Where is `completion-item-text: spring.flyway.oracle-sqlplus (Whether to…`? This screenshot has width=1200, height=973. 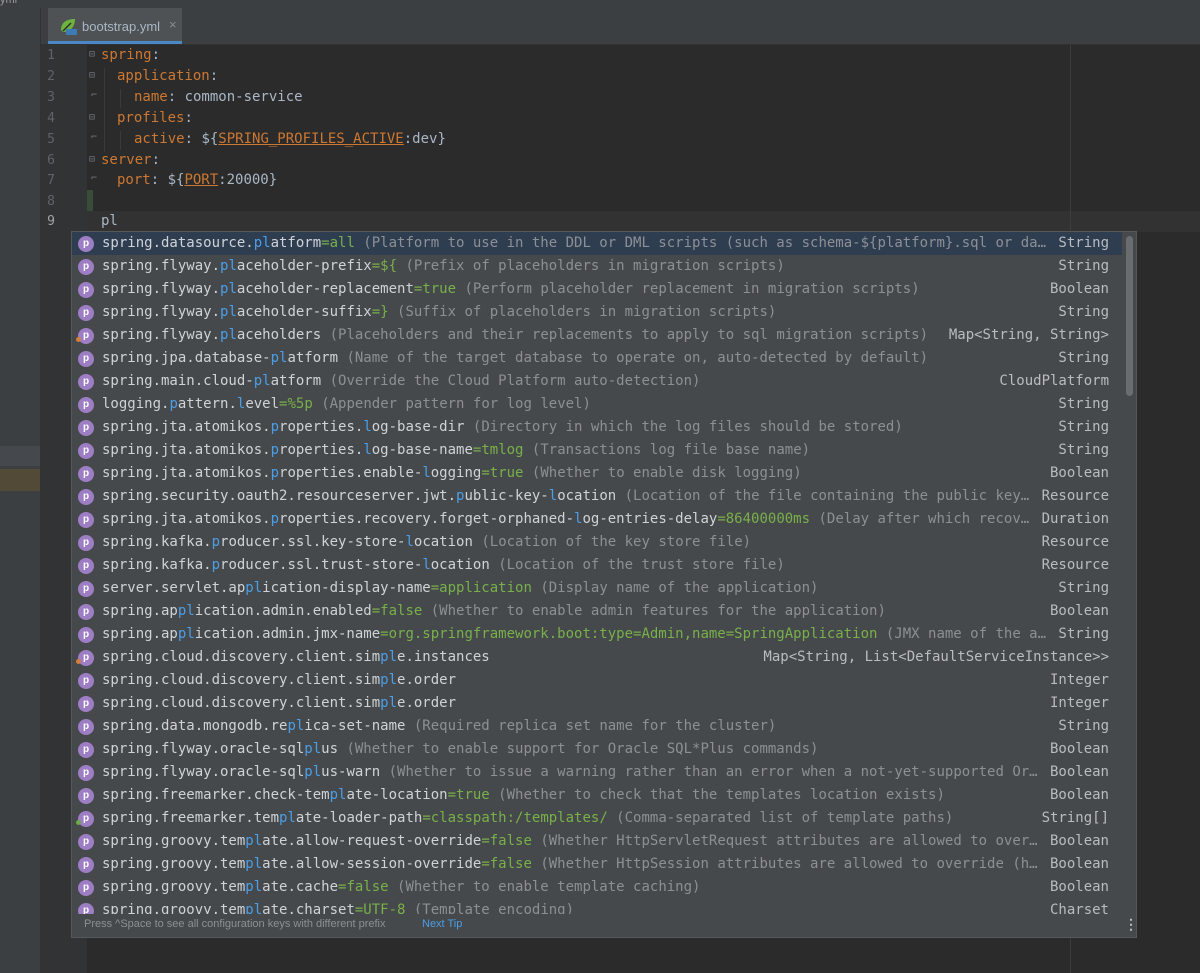 completion-item-text: spring.flyway.oracle-sqlplus (Whether to… is located at coordinates (460, 749).